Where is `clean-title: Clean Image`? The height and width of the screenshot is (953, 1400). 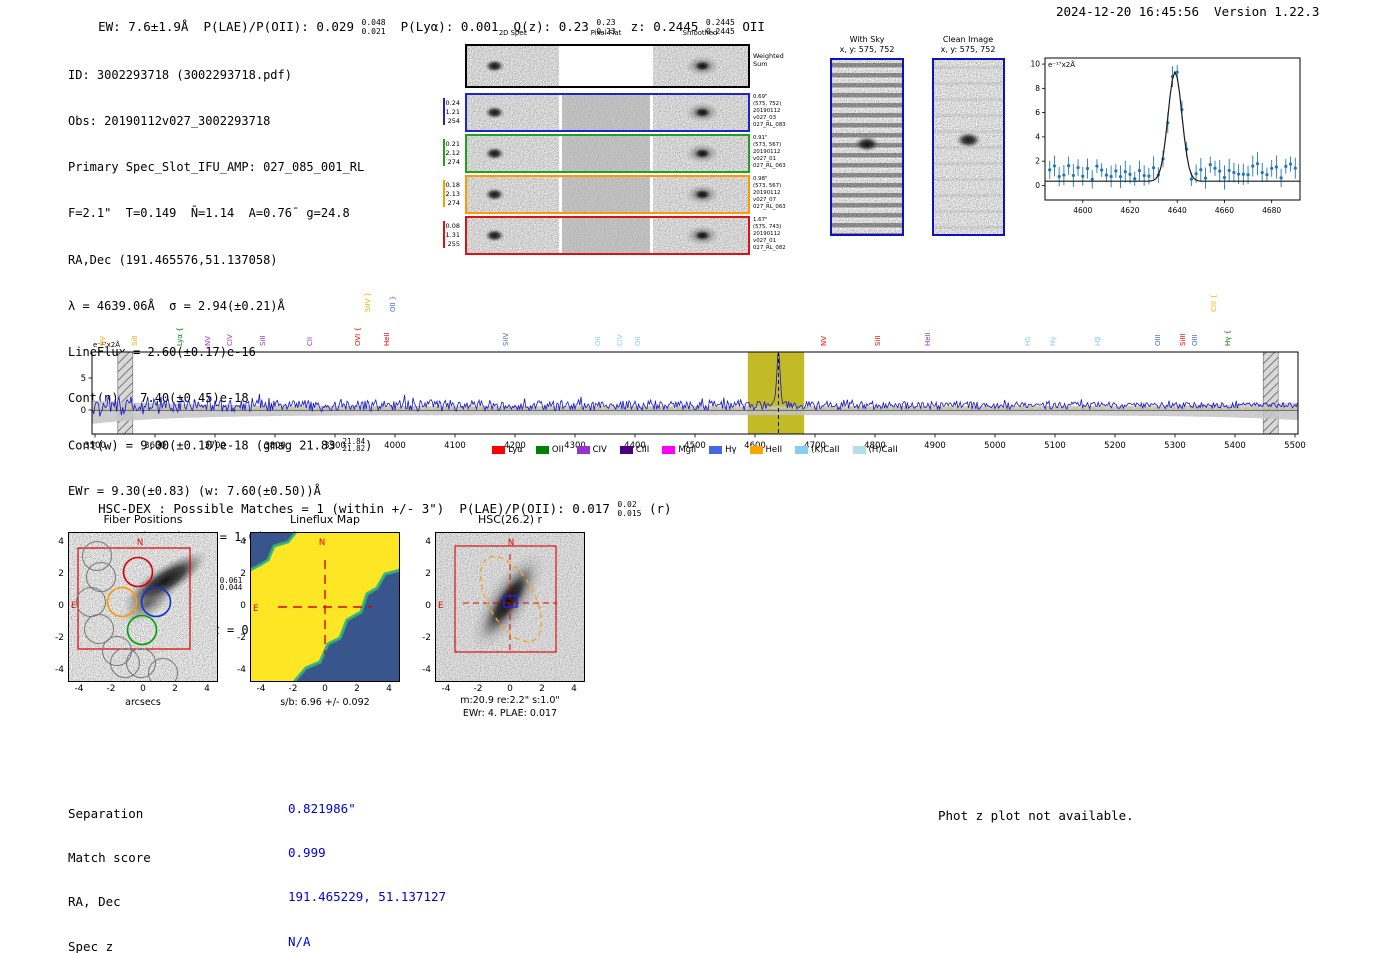
clean-title: Clean Image is located at coordinates (968, 39).